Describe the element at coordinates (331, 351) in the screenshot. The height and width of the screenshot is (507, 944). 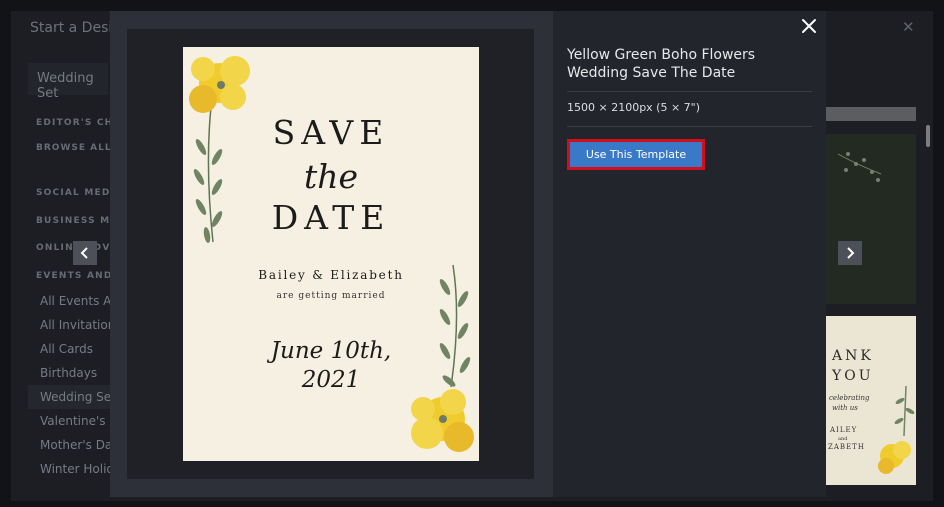
I see `card-date-line1: June 10th,` at that location.